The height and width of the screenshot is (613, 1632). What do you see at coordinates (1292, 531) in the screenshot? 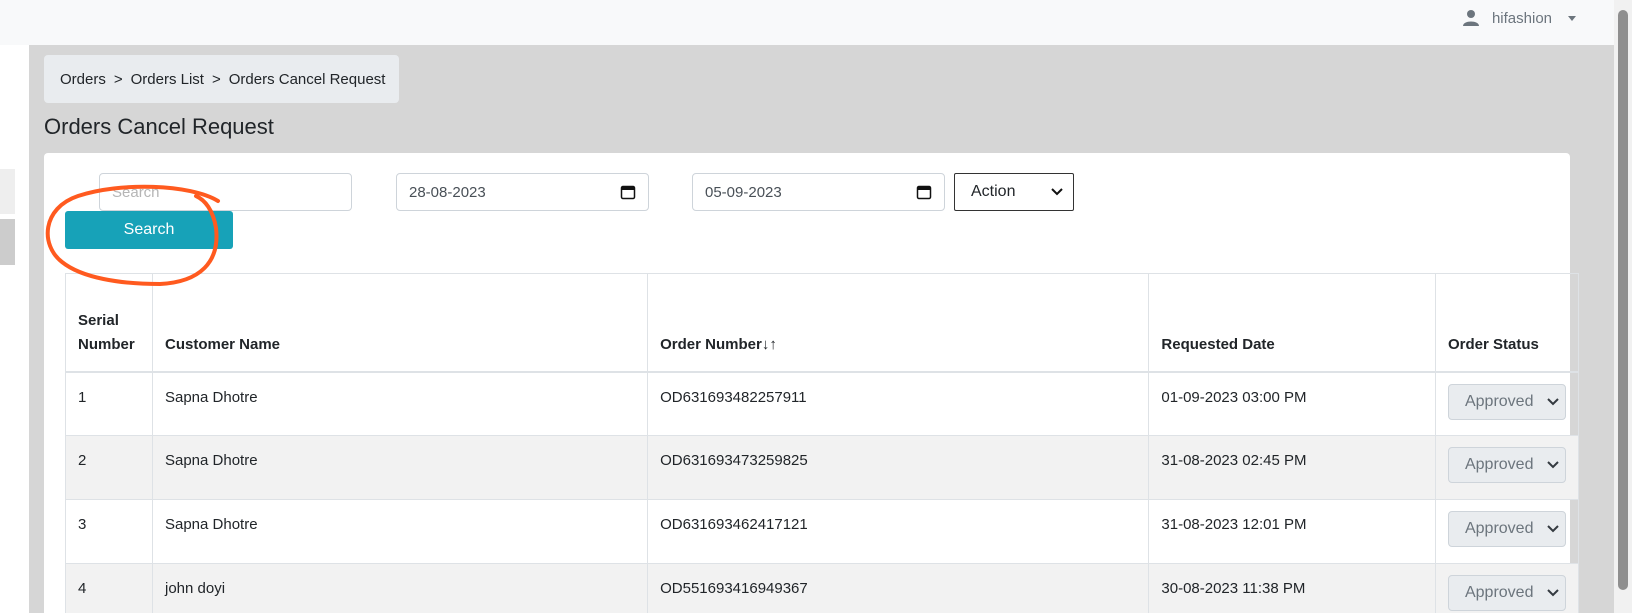
I see `cell-requested-date: 31-08-2023 12:01 PM` at bounding box center [1292, 531].